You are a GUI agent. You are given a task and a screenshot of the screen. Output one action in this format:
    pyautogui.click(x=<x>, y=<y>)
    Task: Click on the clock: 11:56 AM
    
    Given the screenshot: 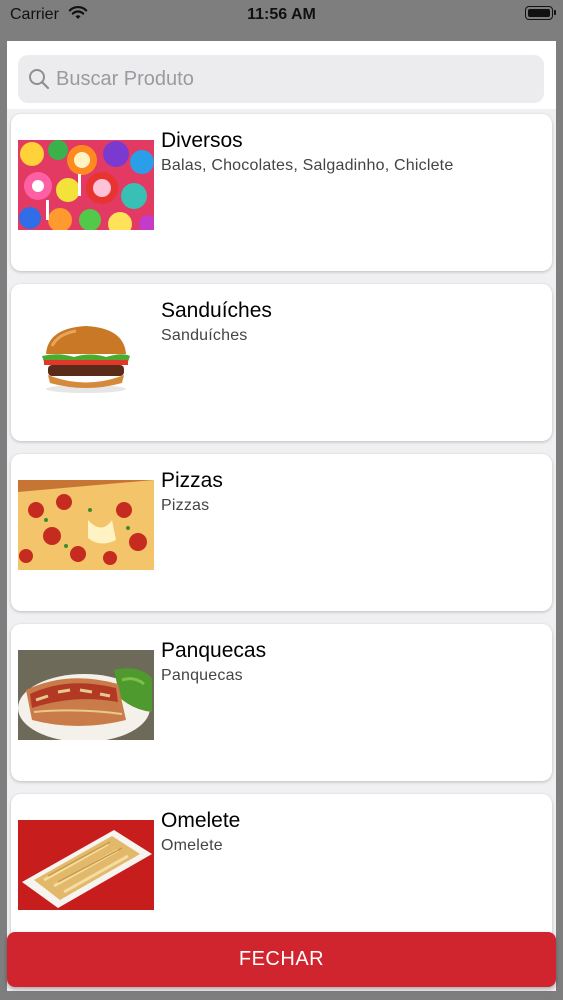 What is the action you would take?
    pyautogui.click(x=281, y=14)
    